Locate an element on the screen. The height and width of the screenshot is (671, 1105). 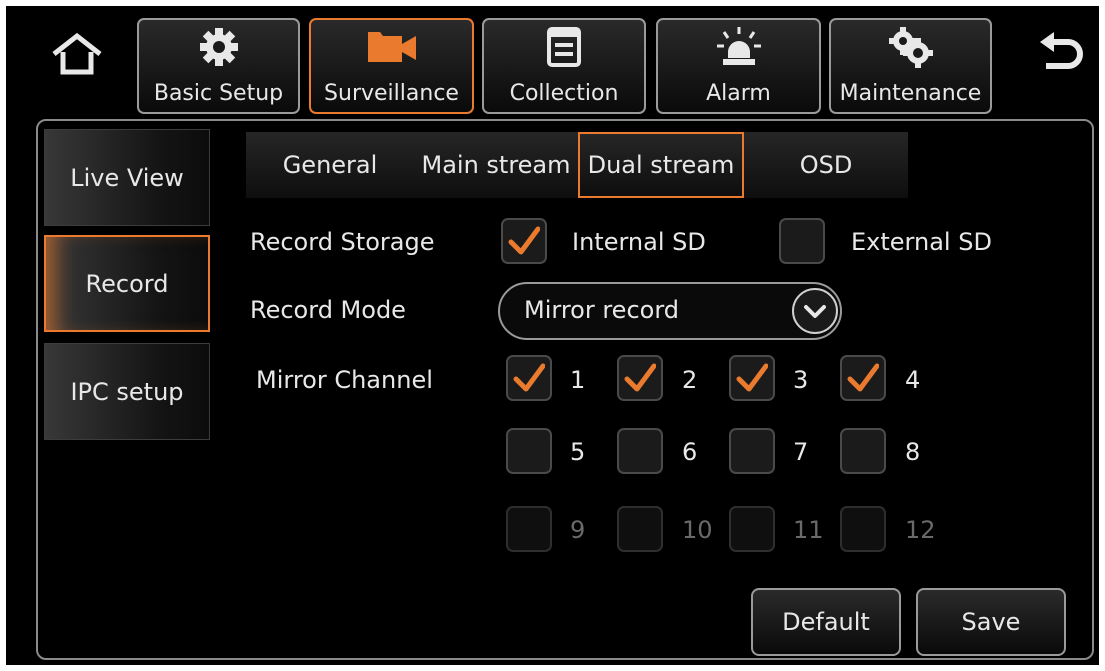
record-mode-label: Record Mode is located at coordinates (328, 310).